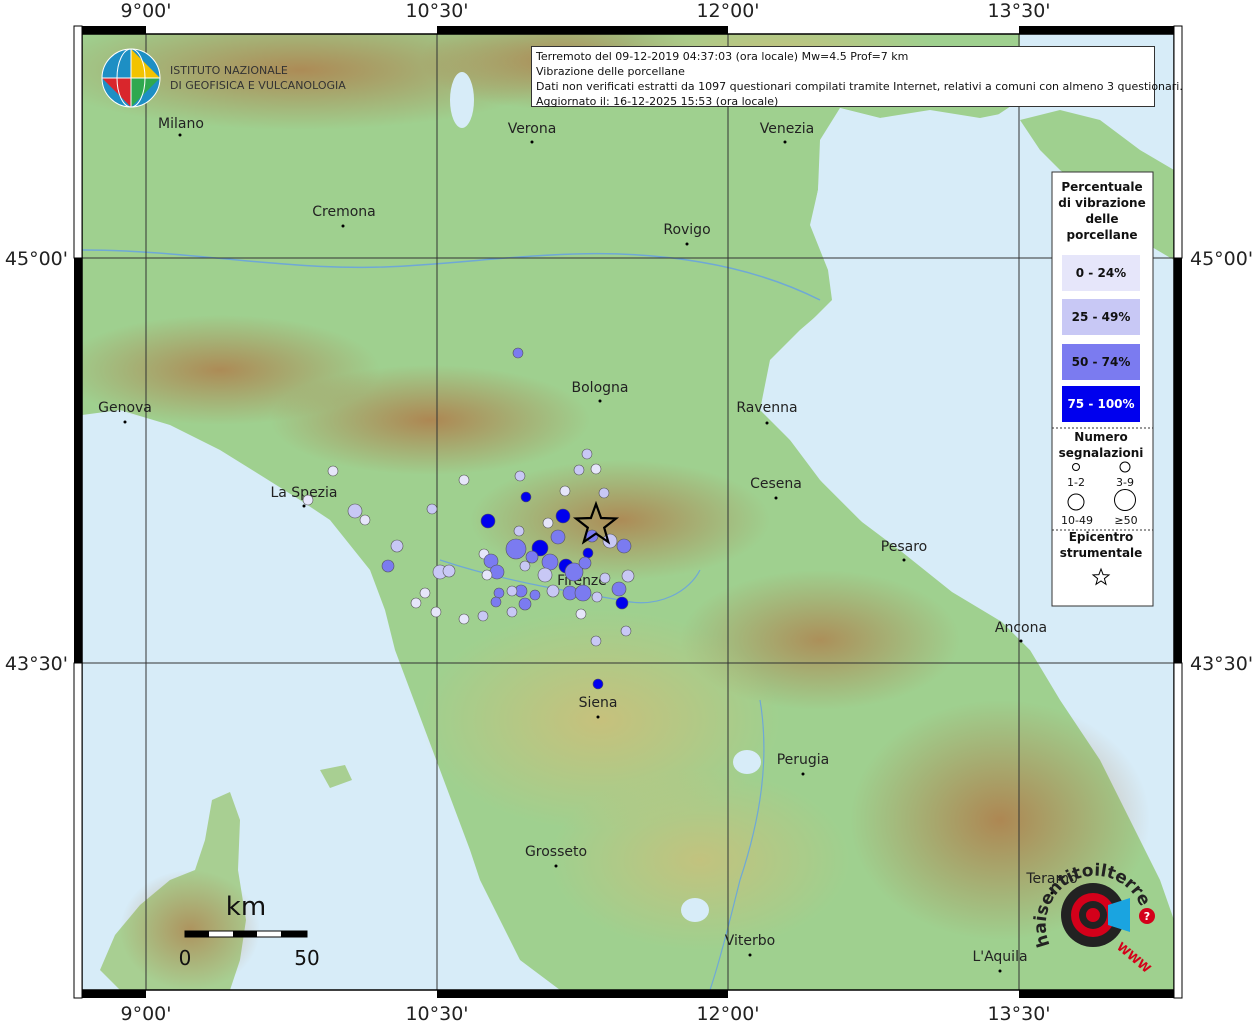  Describe the element at coordinates (600, 388) in the screenshot. I see `city-label: Bologna` at that location.